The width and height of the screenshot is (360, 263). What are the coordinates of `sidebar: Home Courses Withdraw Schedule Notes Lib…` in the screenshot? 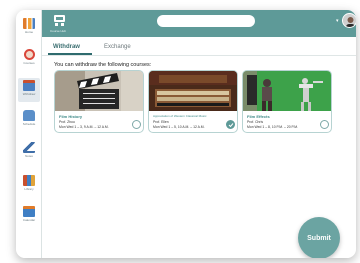 It's located at (29, 134).